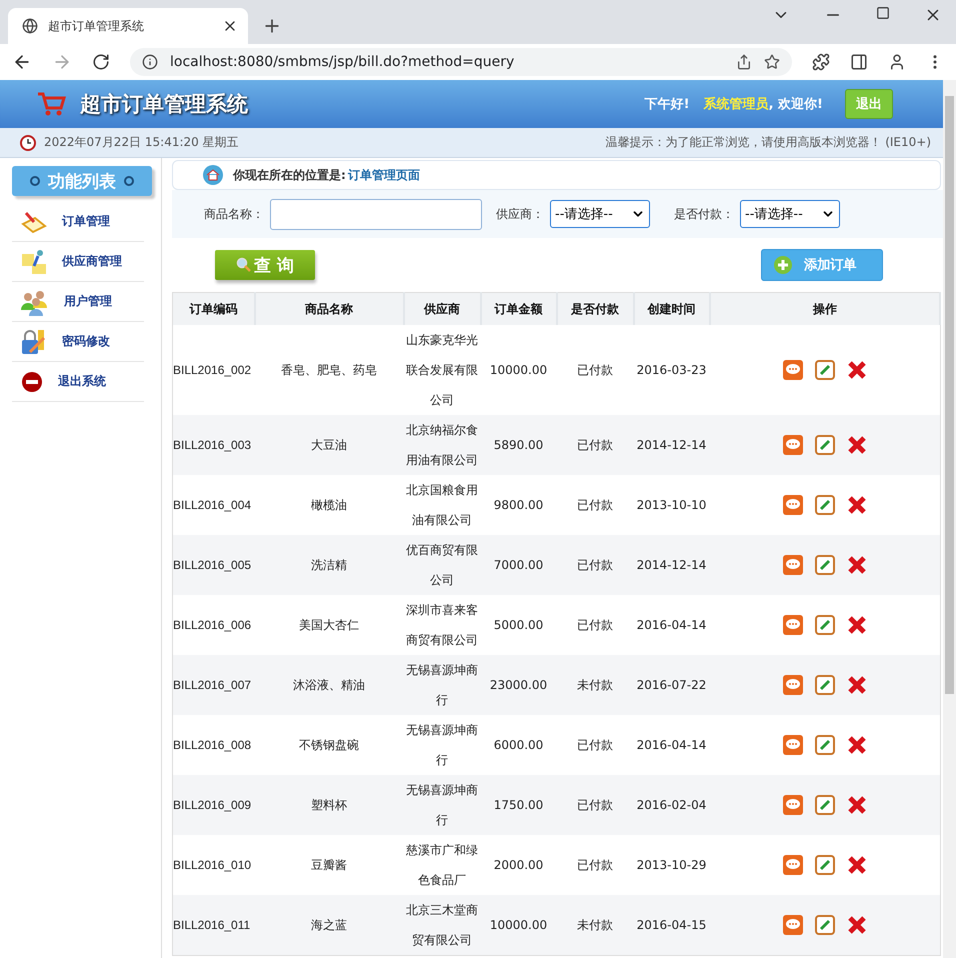 The image size is (956, 958). I want to click on table-cell: 橄榄油, so click(329, 505).